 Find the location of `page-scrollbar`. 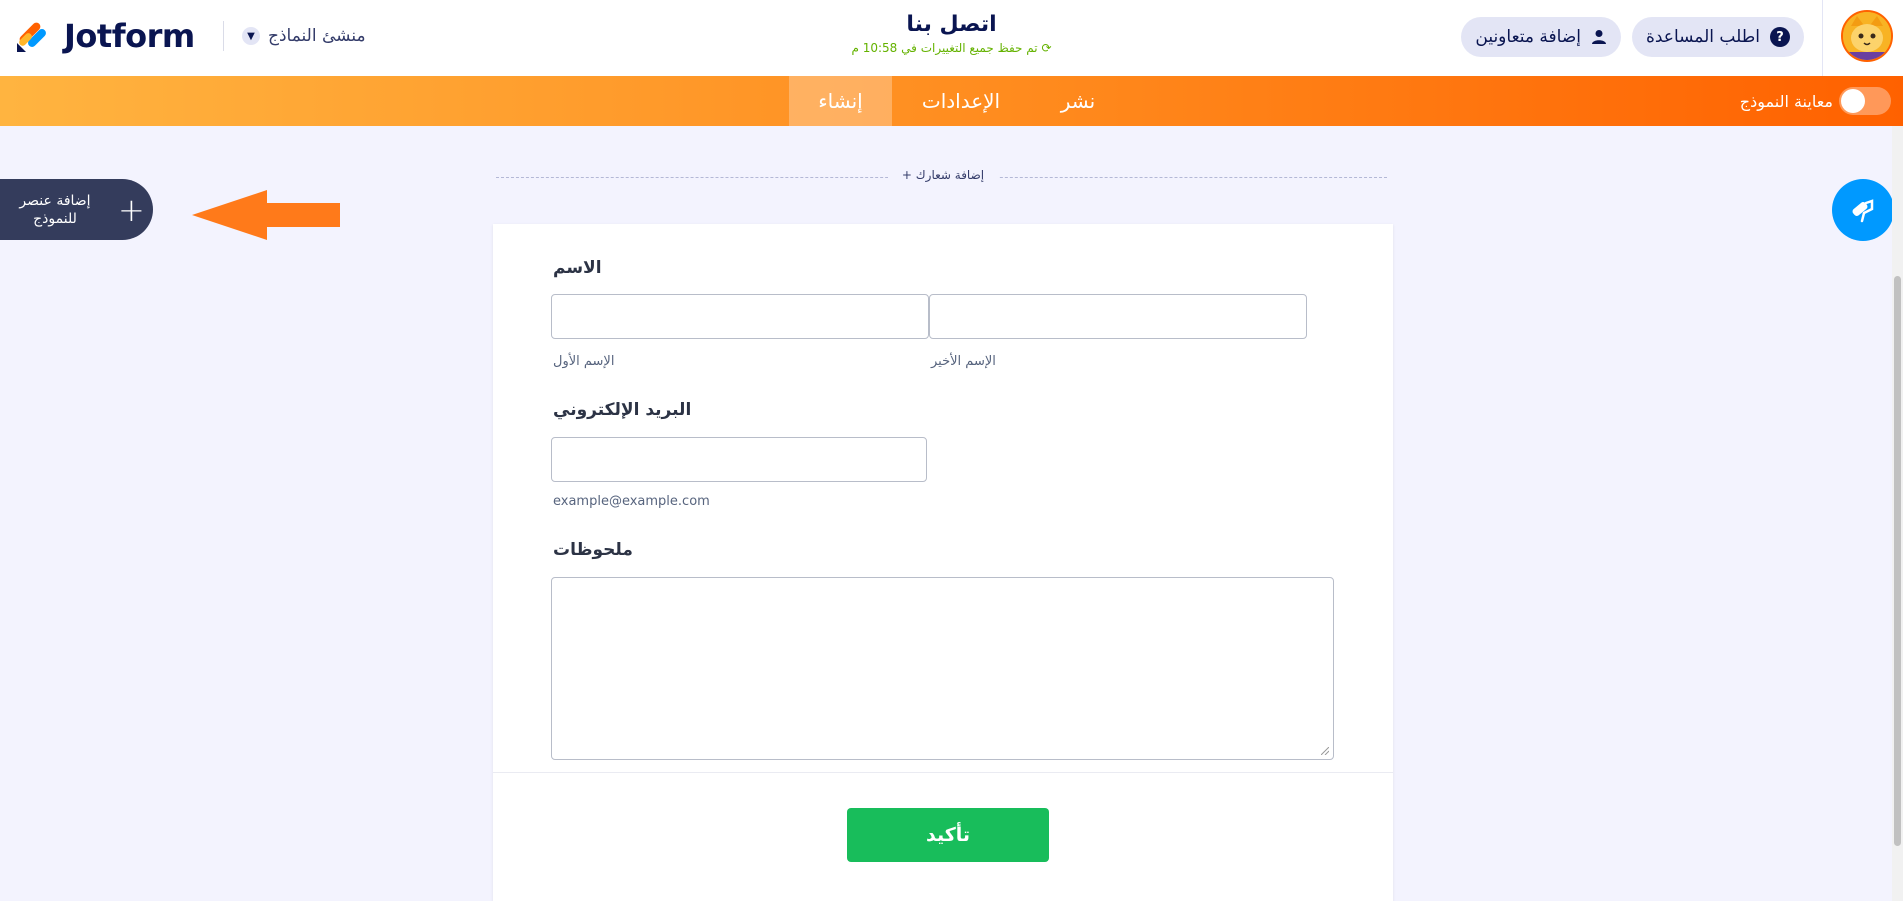

page-scrollbar is located at coordinates (1897, 513).